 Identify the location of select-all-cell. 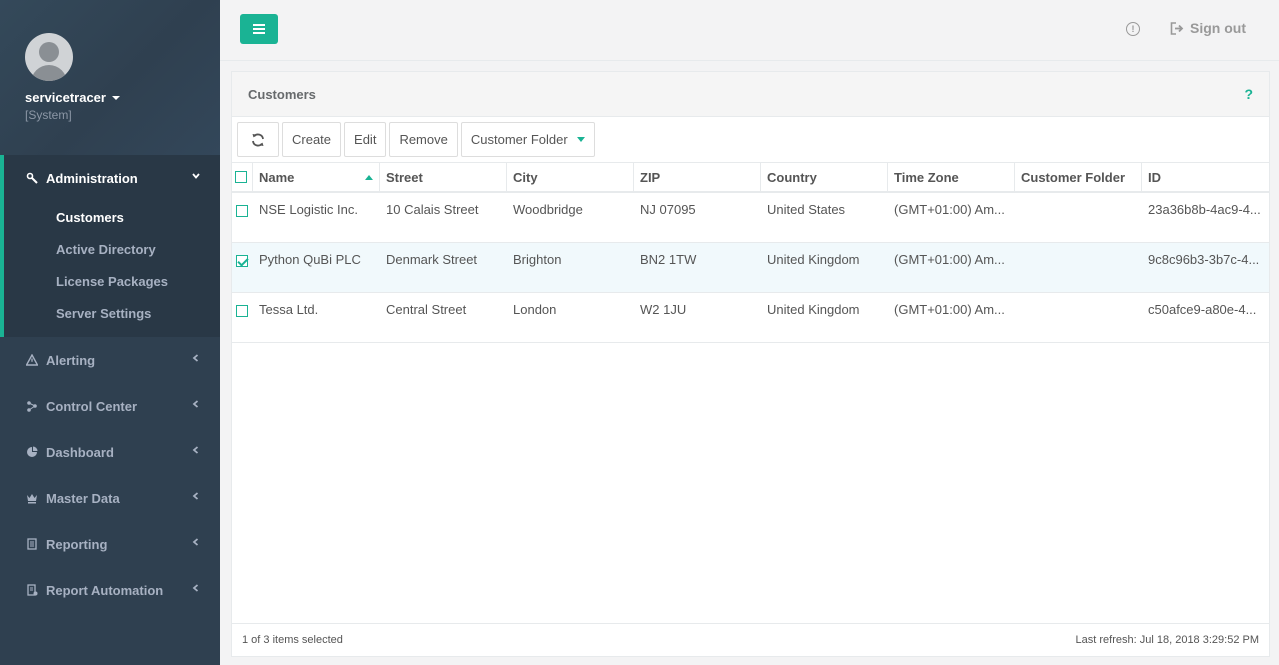
(242, 177).